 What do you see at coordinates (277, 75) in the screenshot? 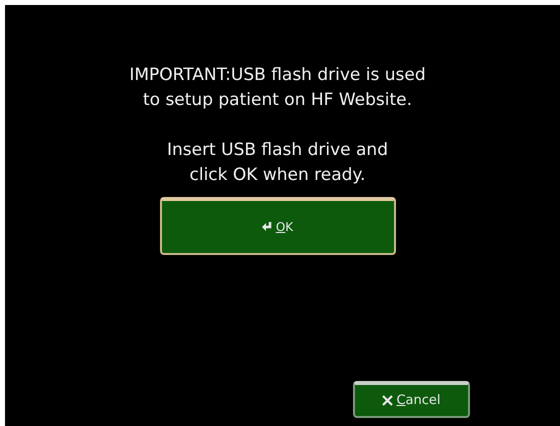
I see `message-text: IMPORTANT:USB flash drive is used` at bounding box center [277, 75].